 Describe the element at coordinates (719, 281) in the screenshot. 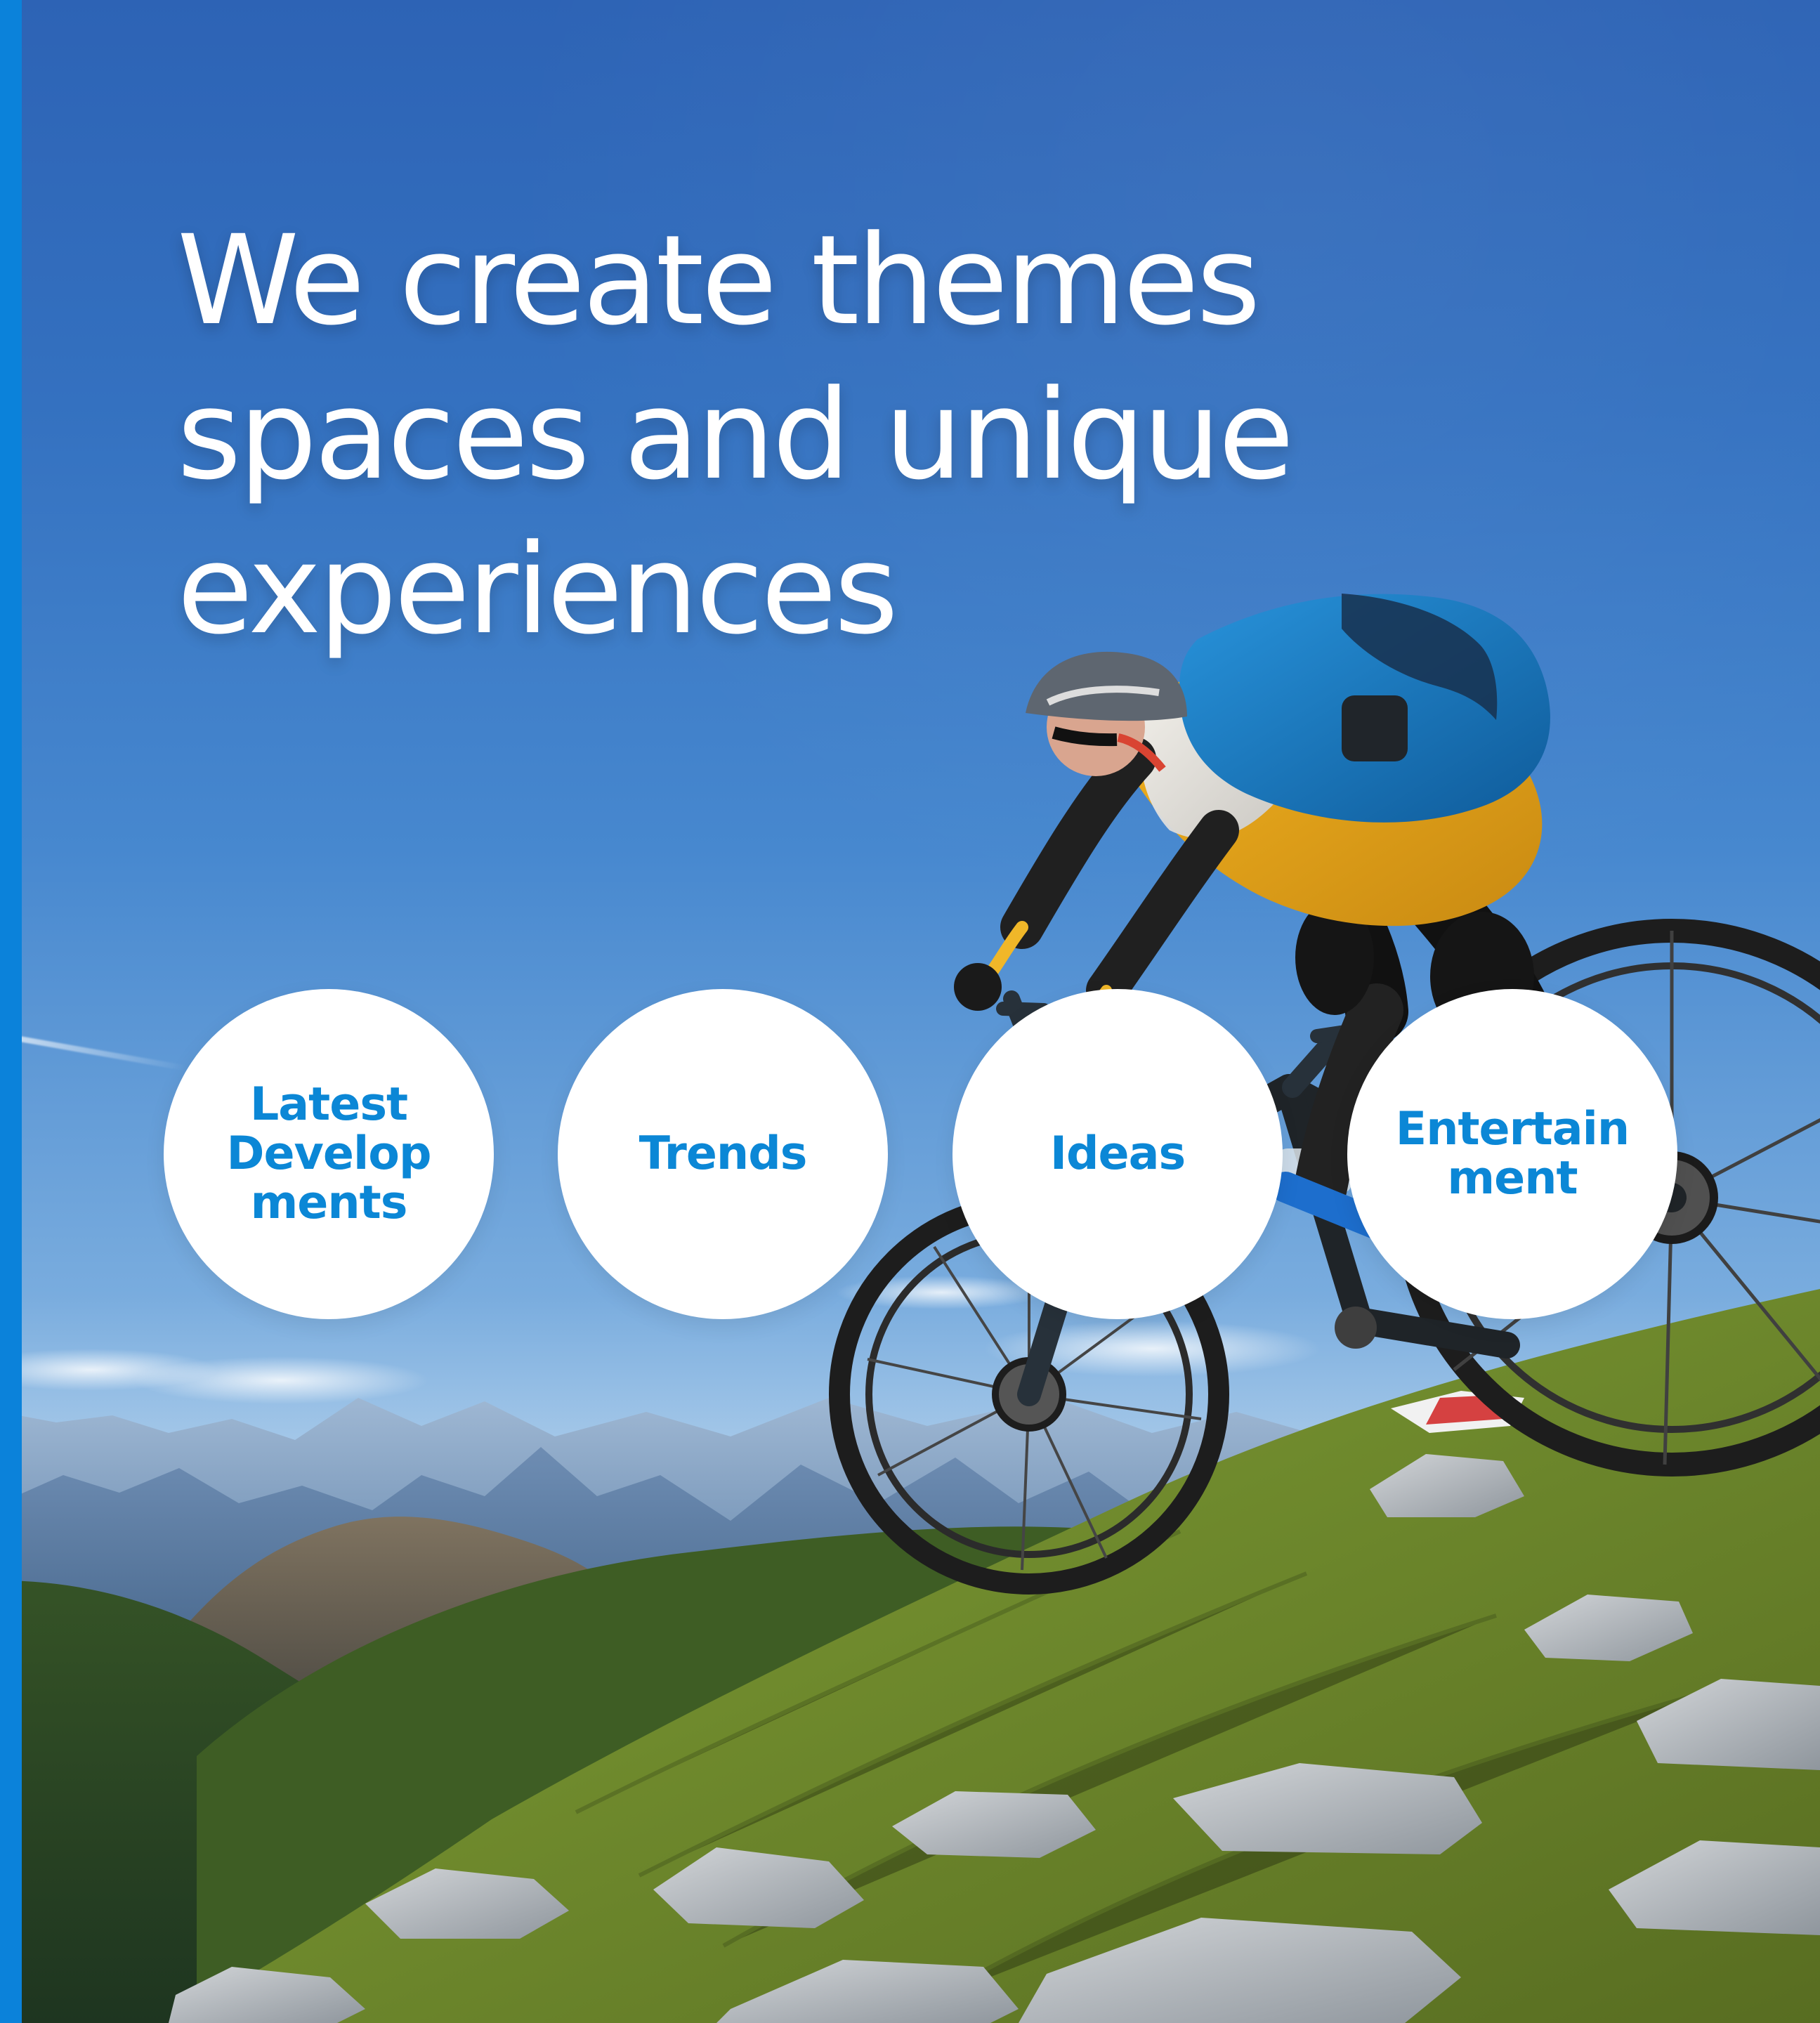

I see `hero-headline-line-1: We create themes` at that location.